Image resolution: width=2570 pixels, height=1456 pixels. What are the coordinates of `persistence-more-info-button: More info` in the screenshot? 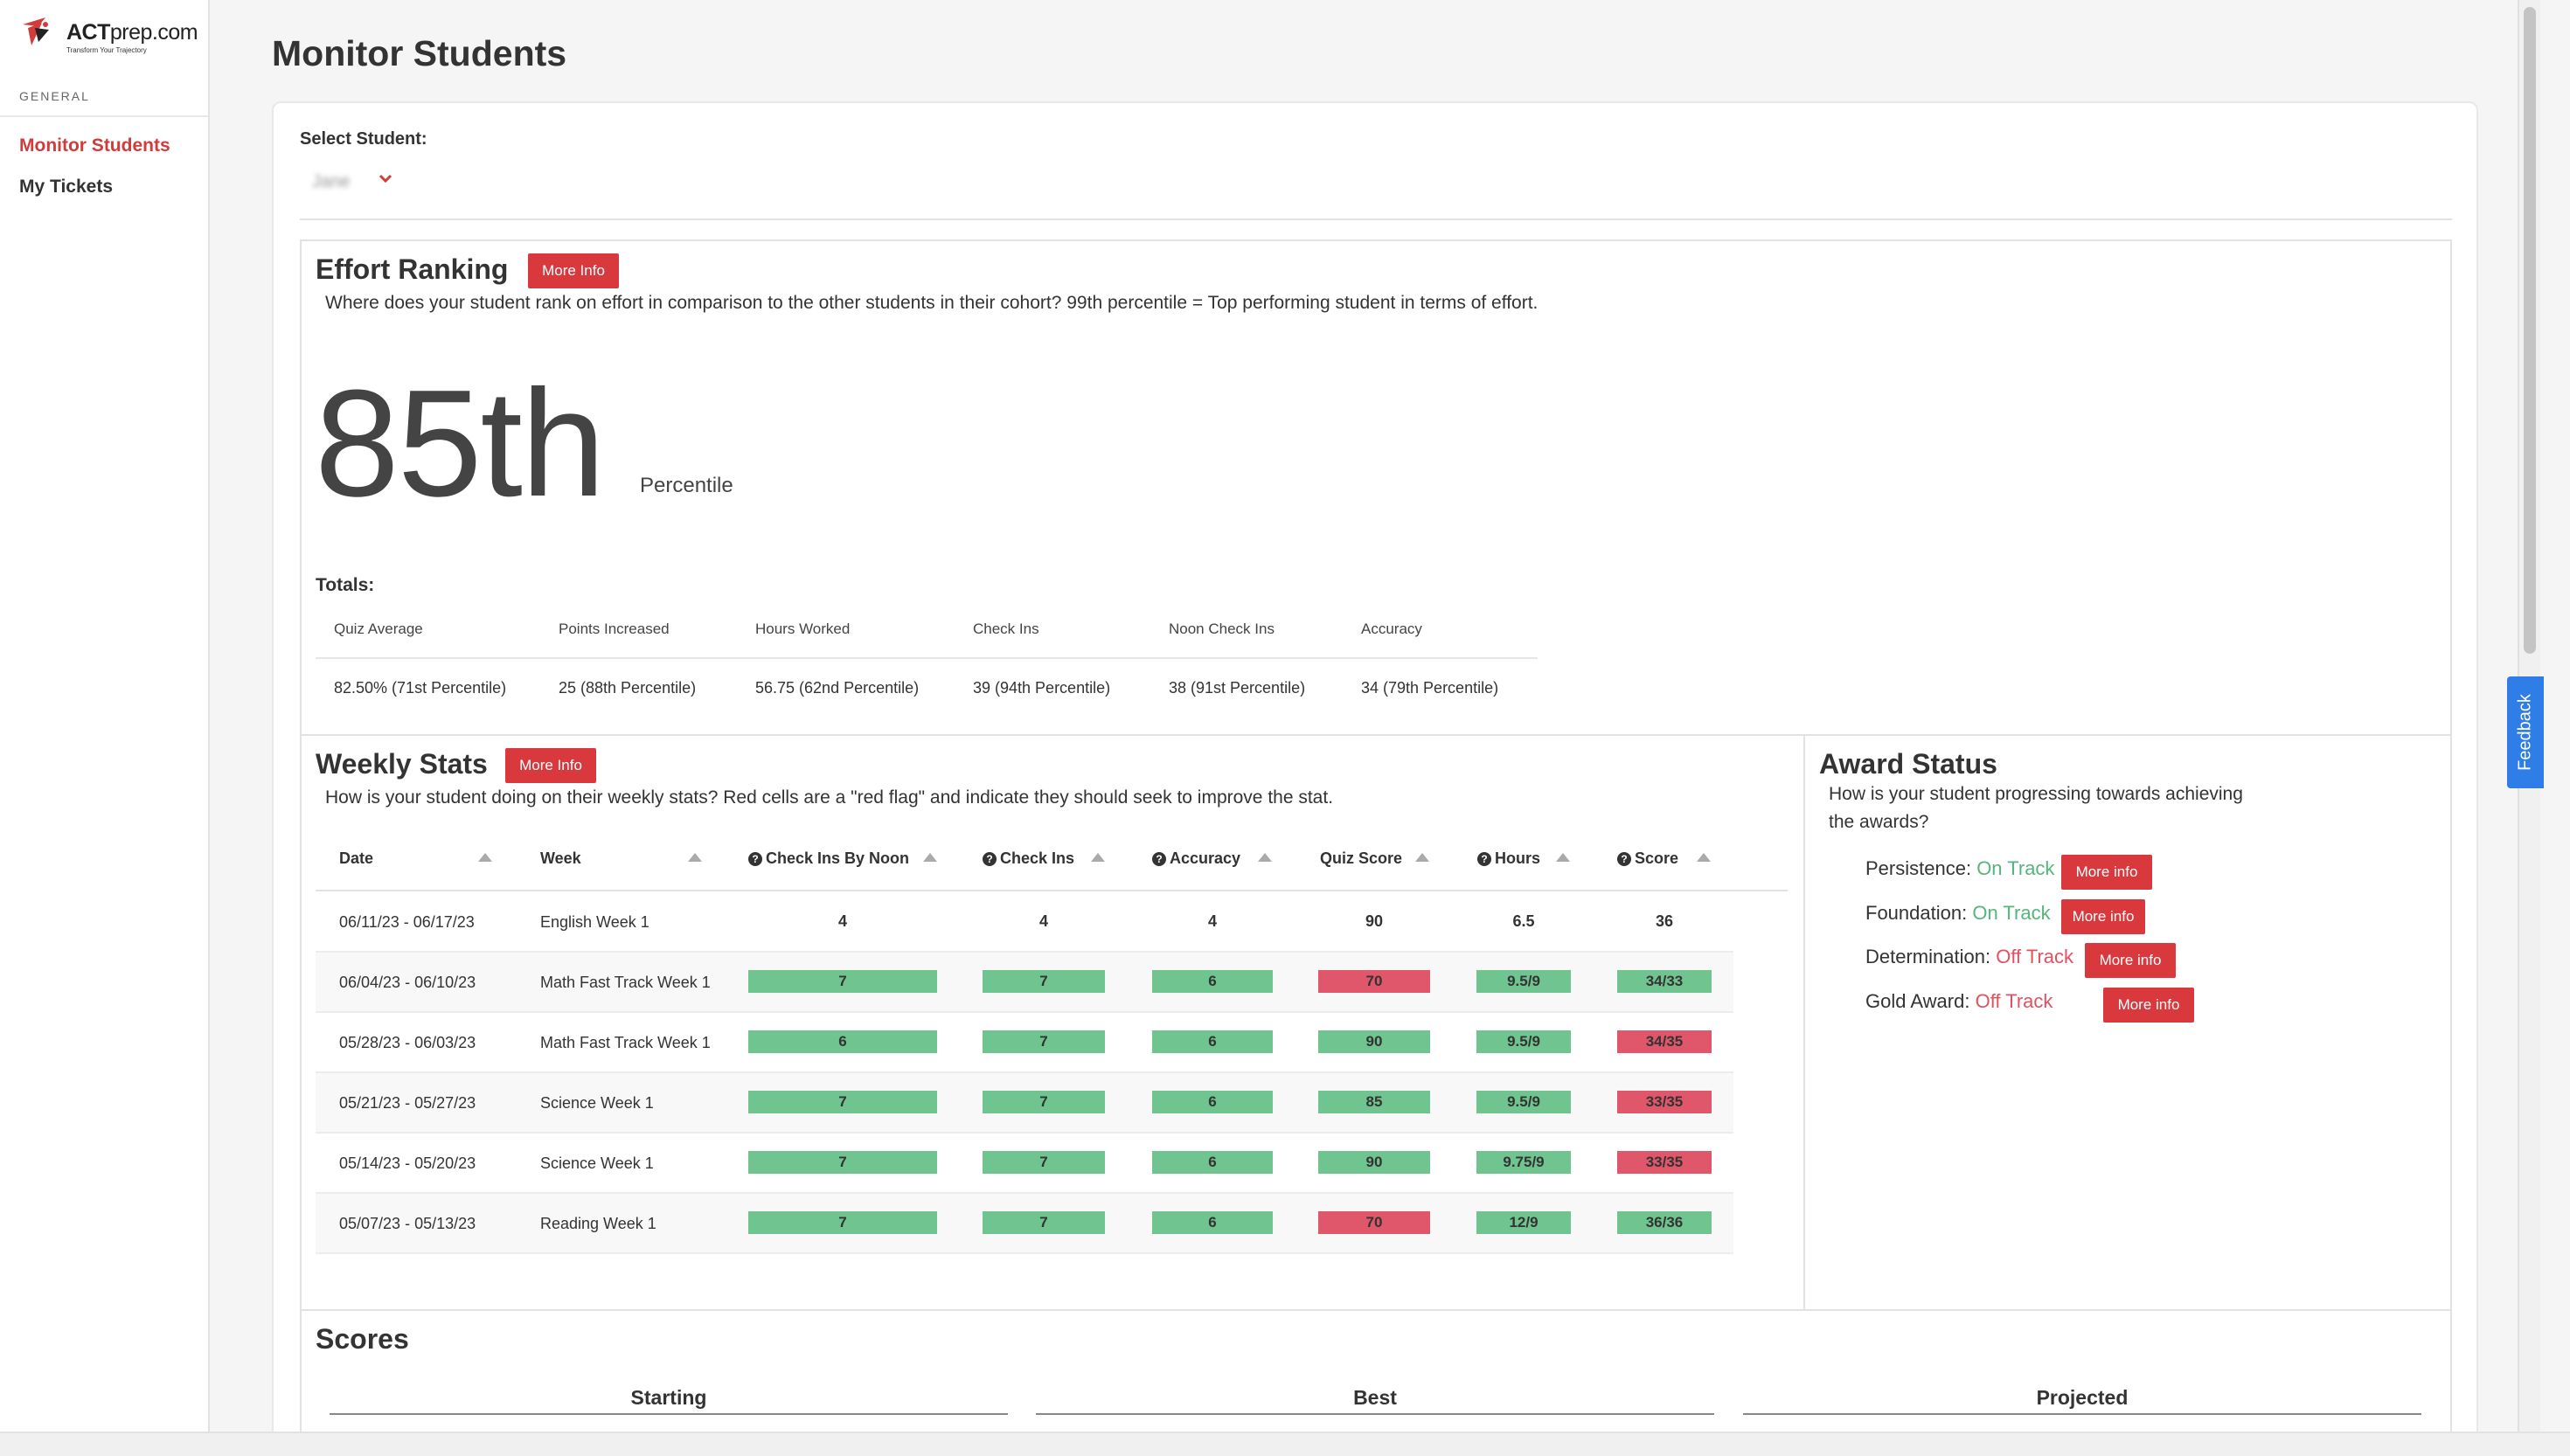 It's located at (2106, 872).